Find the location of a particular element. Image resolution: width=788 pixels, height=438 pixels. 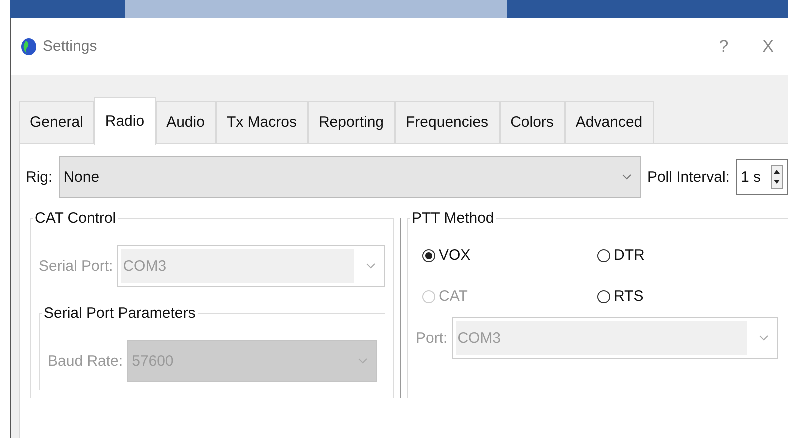

globe-icon is located at coordinates (29, 47).